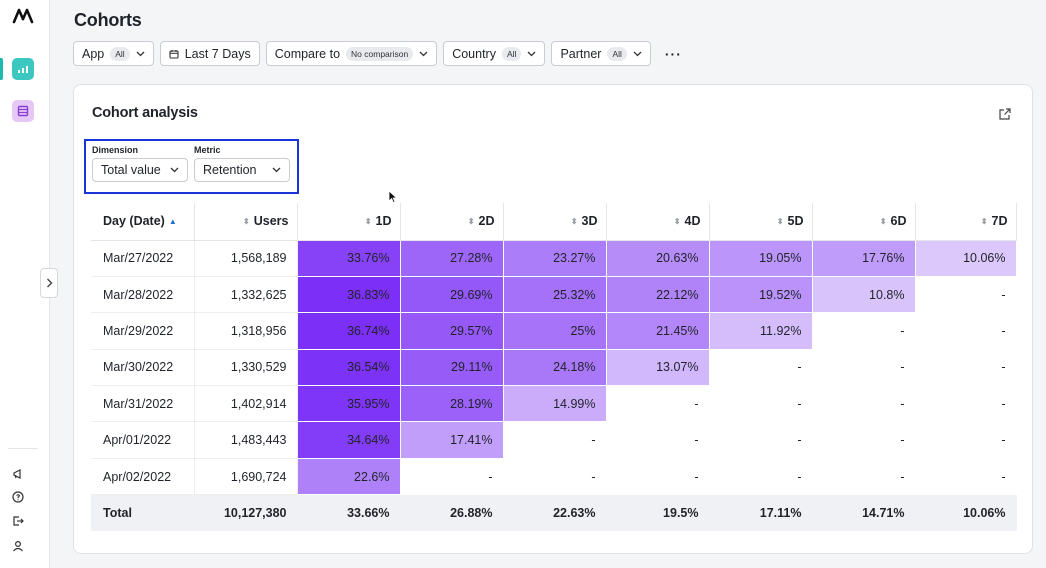 The image size is (1046, 568). Describe the element at coordinates (589, 221) in the screenshot. I see `column-header-label: 3D` at that location.